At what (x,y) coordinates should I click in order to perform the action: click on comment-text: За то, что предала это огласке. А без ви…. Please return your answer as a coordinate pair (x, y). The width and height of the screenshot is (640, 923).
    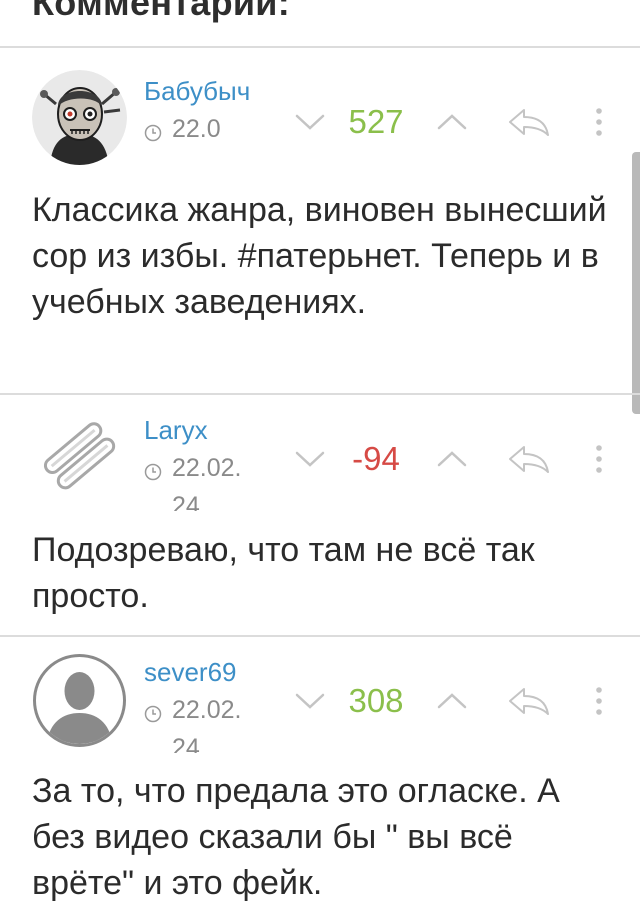
    Looking at the image, I should click on (296, 837).